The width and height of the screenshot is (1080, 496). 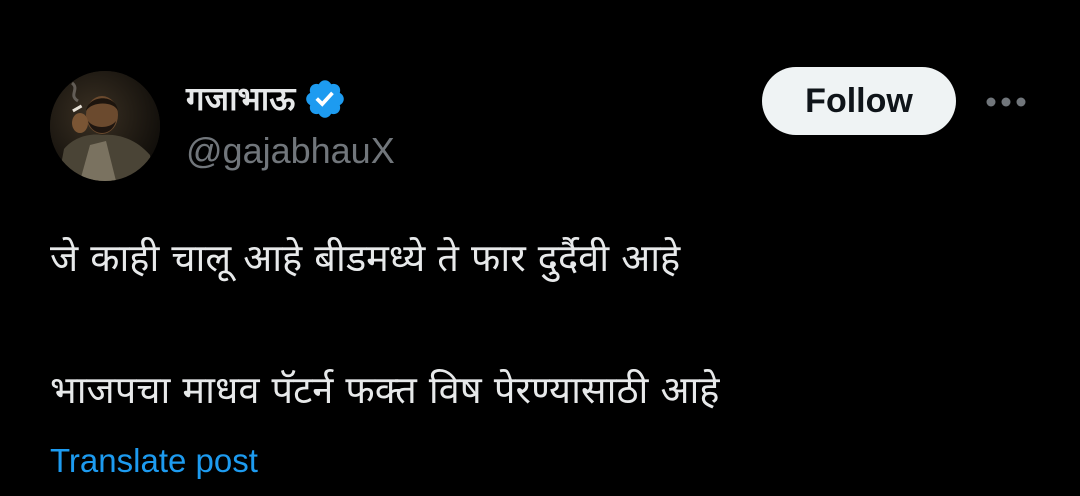 I want to click on author-name-row: गजाभाऊ, so click(x=266, y=99).